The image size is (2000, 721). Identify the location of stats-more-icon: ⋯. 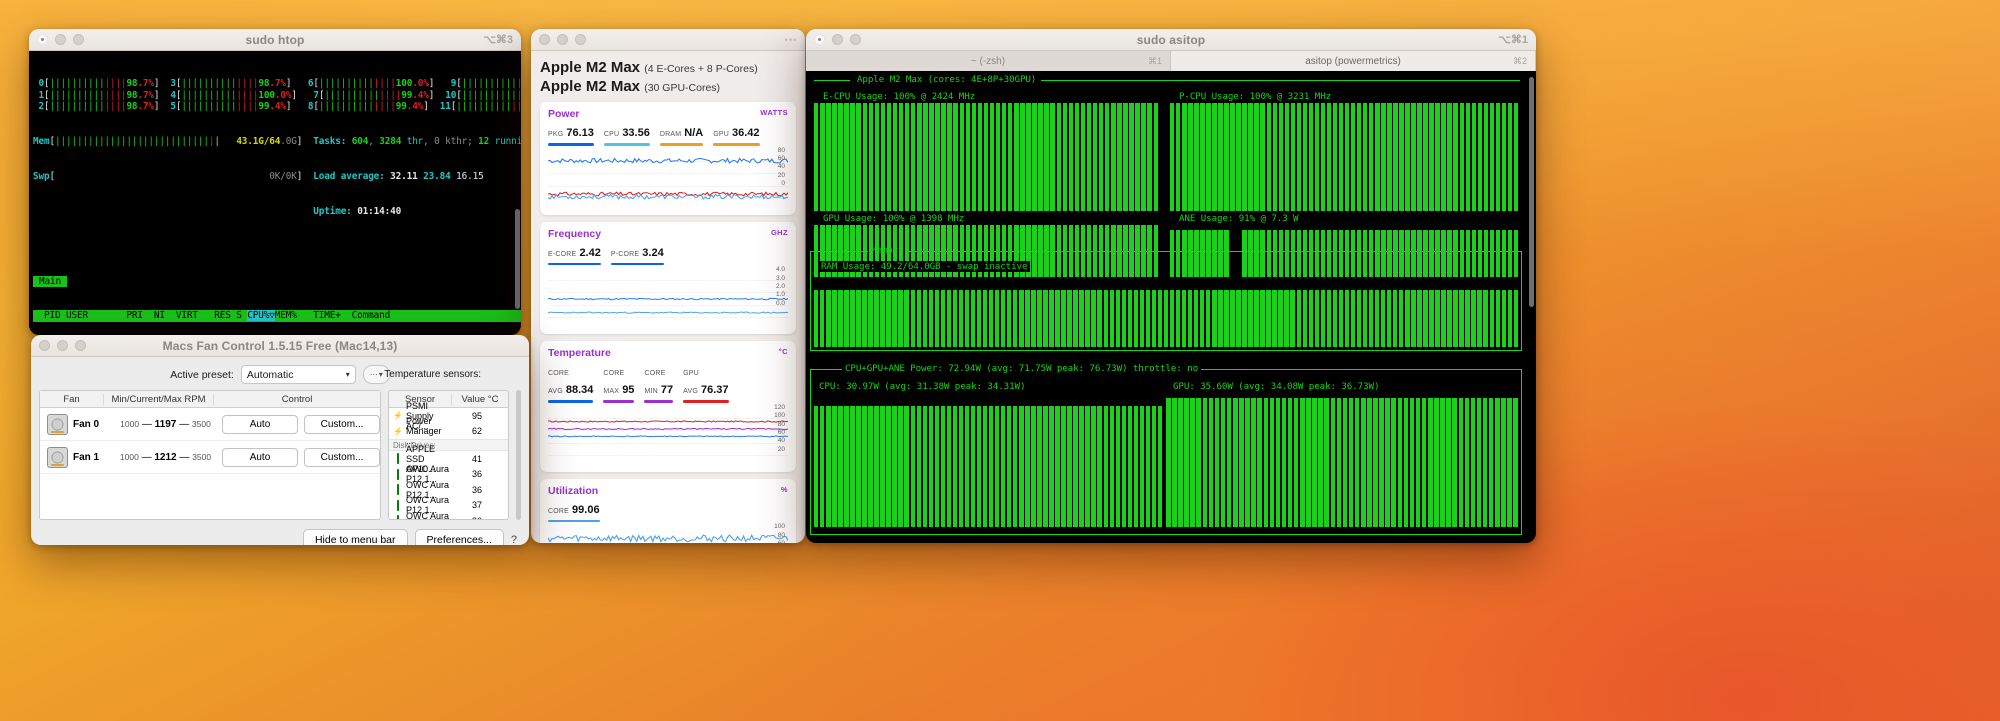
(790, 40).